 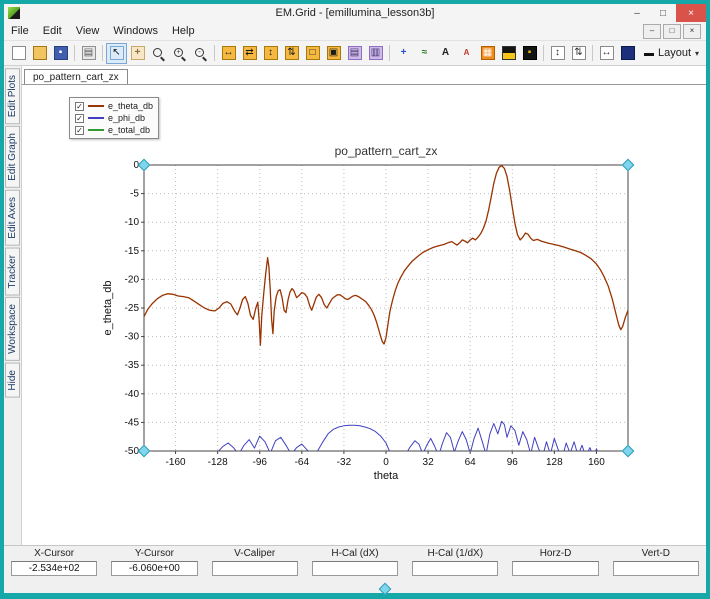 I want to click on status-values: -2.534e+02 -6.060e+00, so click(x=355, y=569).